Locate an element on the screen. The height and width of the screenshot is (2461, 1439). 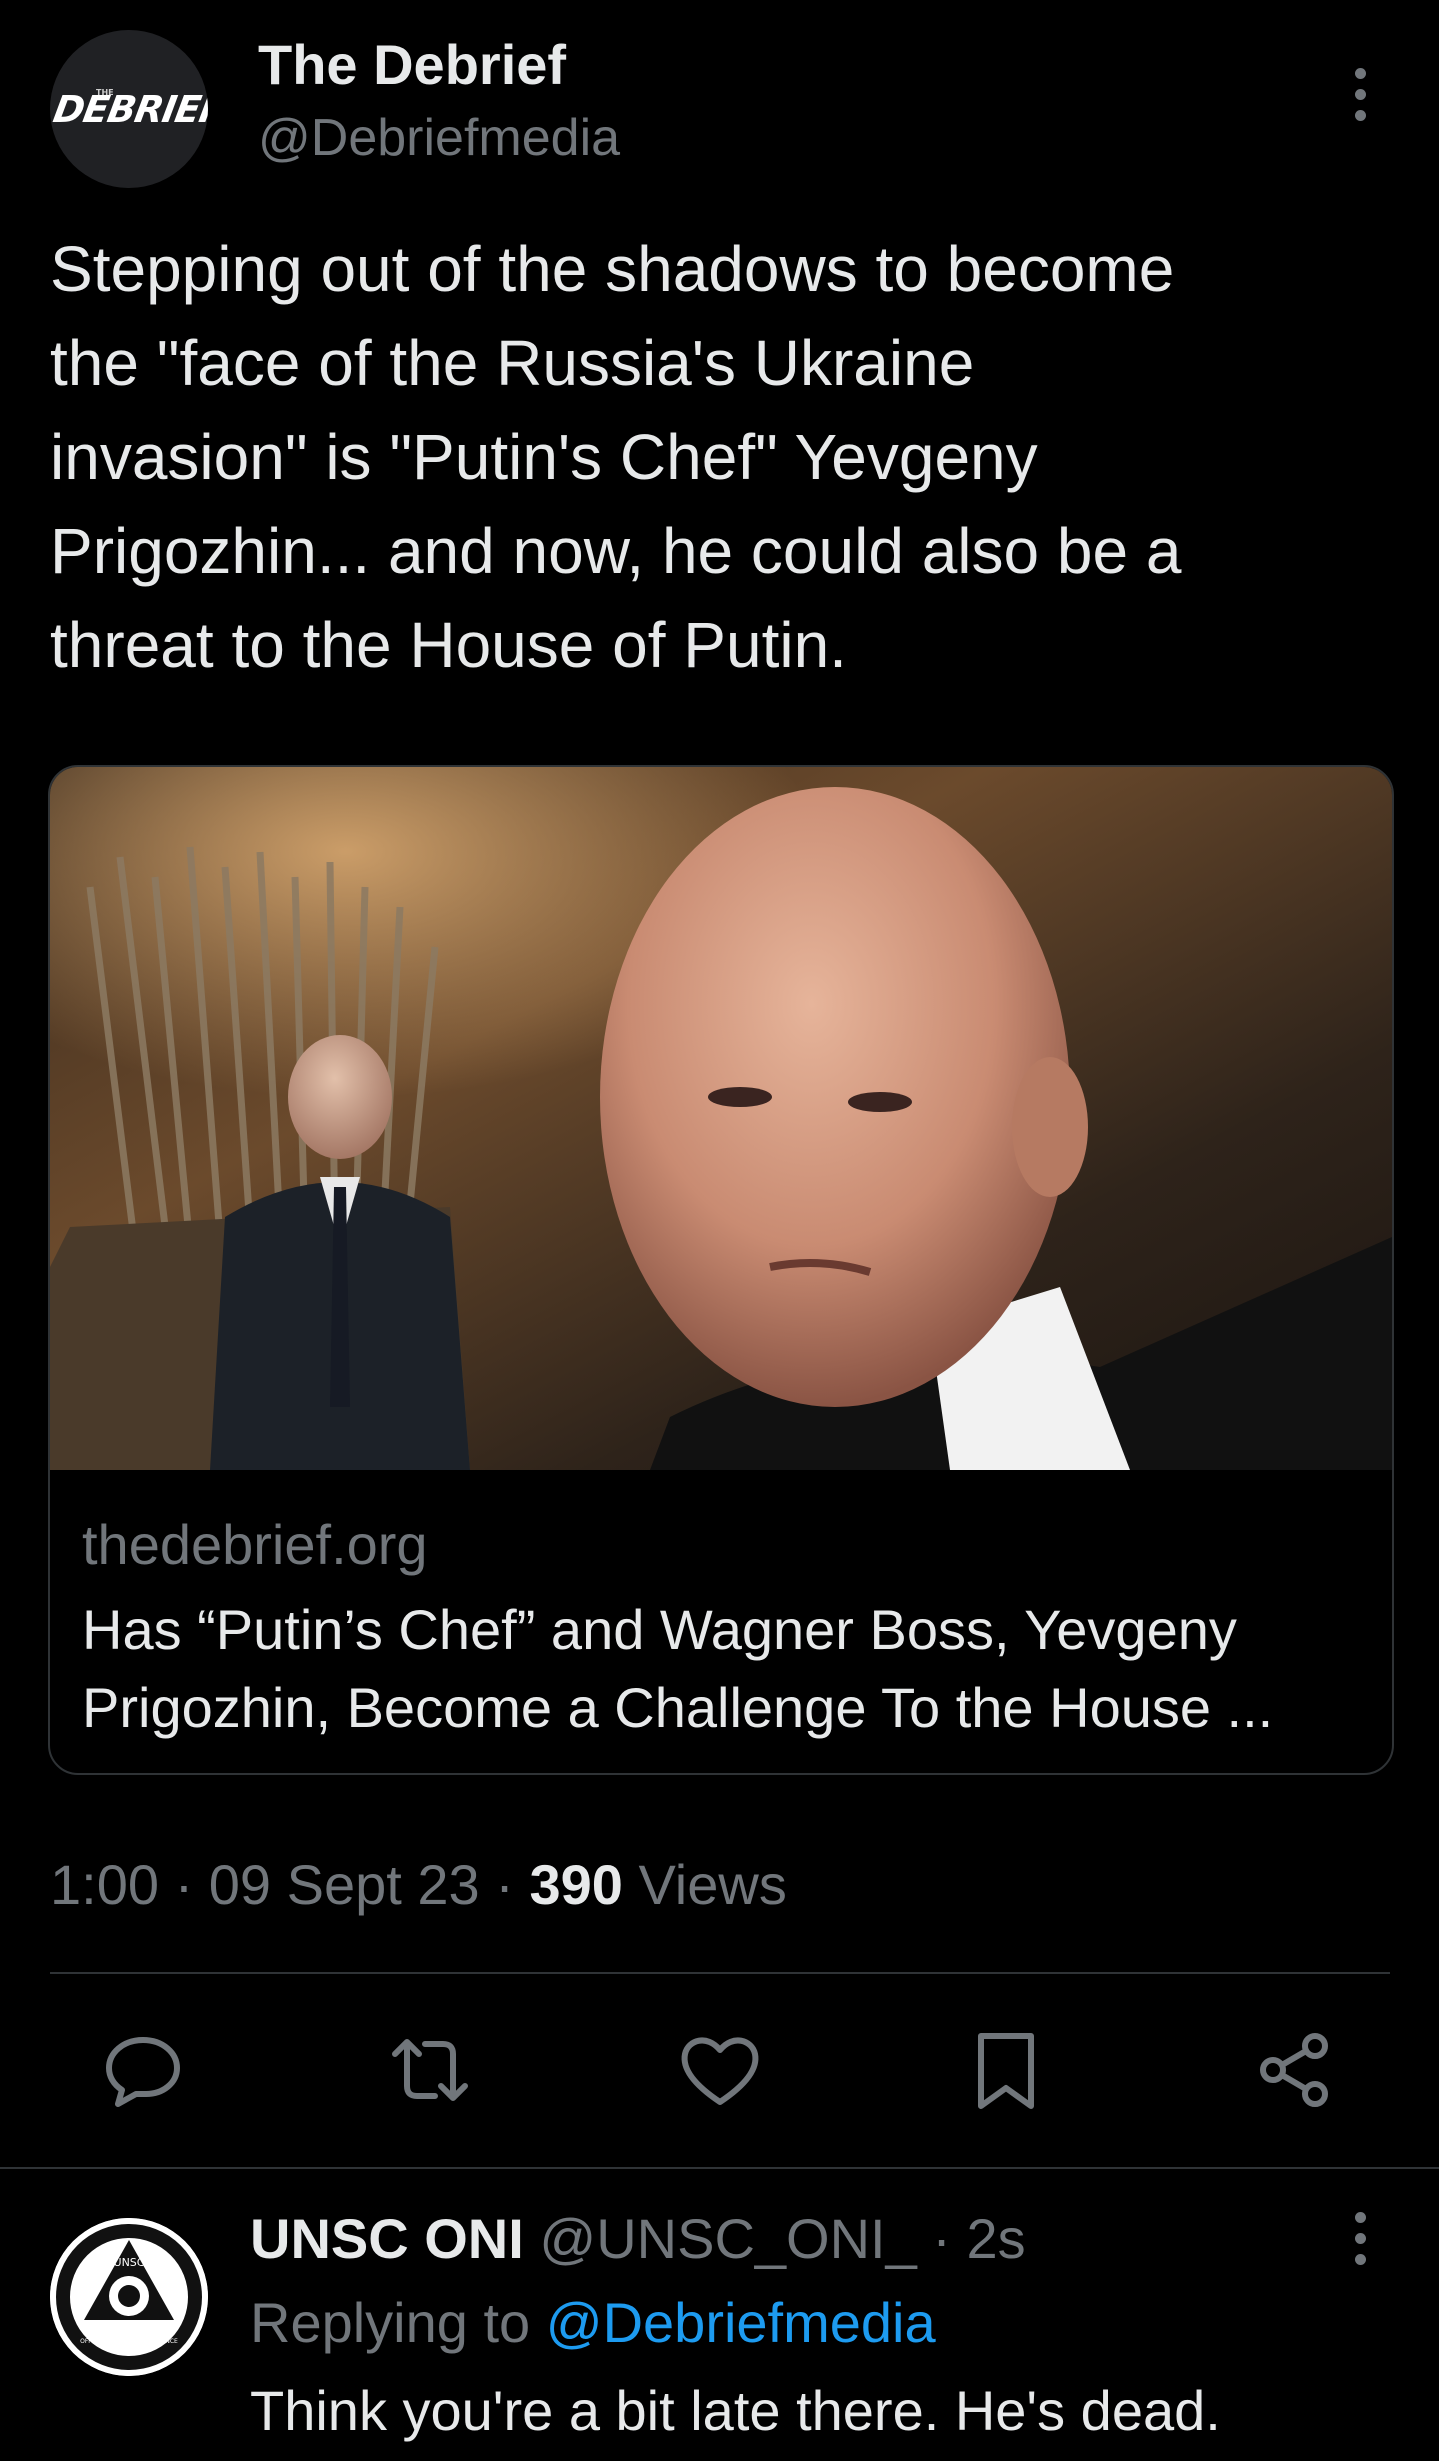
reply-author-avatar: UNSC OFFICE OF NAVAL INTELLIGENCE is located at coordinates (129, 2297).